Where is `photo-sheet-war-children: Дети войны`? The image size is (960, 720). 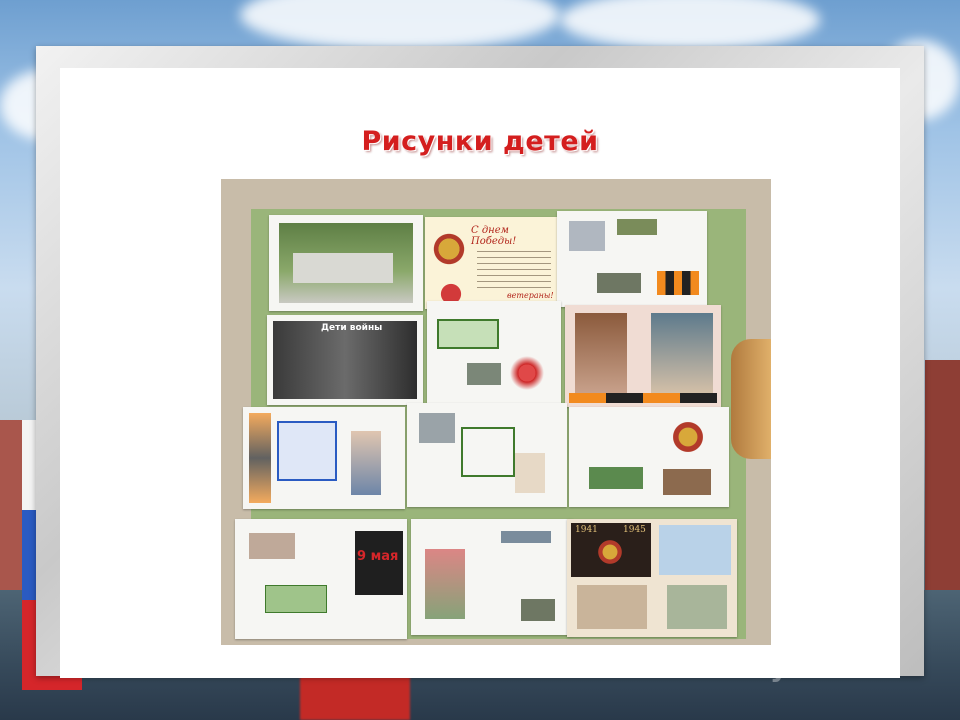
photo-sheet-war-children: Дети войны is located at coordinates (345, 360).